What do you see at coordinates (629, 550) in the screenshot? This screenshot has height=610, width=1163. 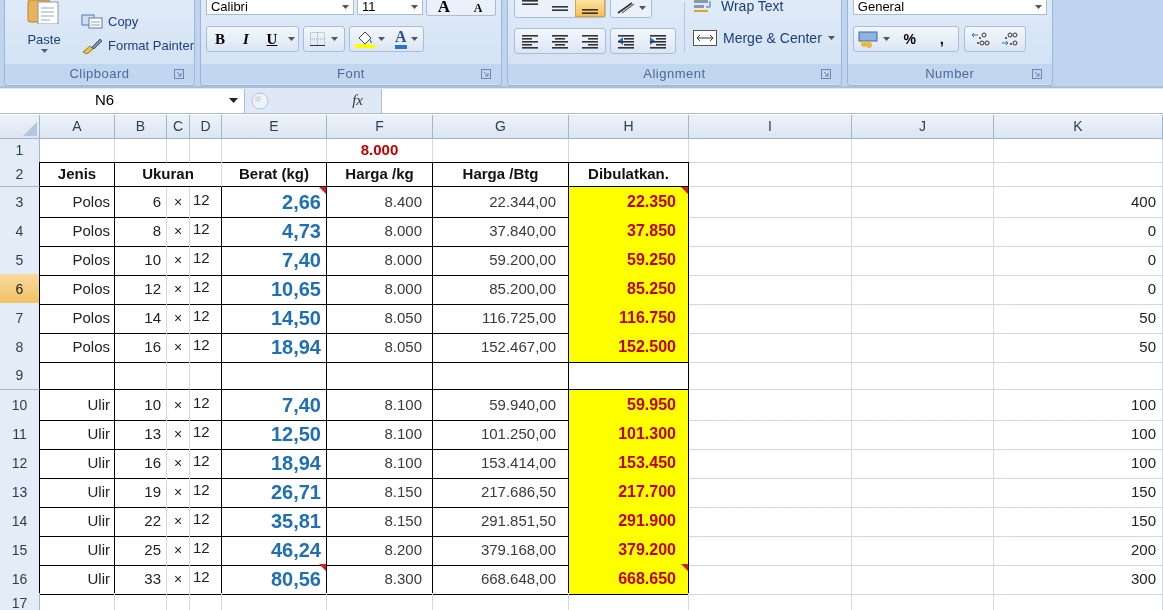 I see `table-cell: 379.200` at bounding box center [629, 550].